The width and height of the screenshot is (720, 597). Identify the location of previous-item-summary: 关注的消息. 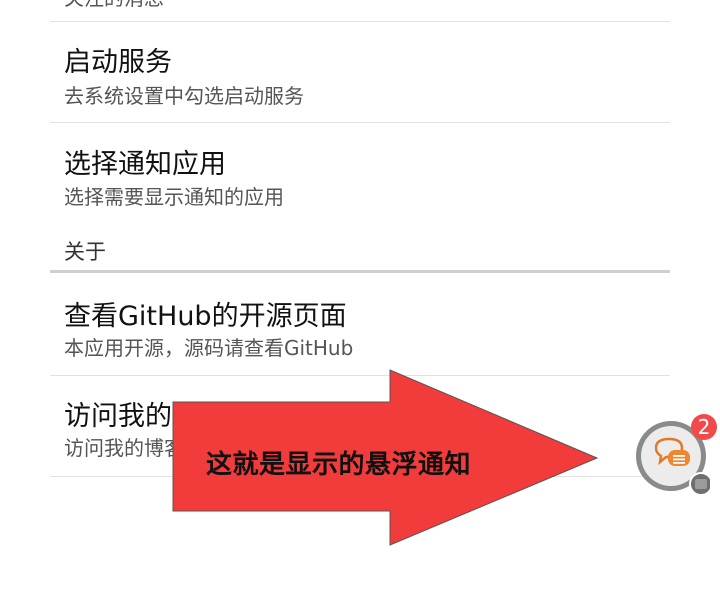
(114, 5).